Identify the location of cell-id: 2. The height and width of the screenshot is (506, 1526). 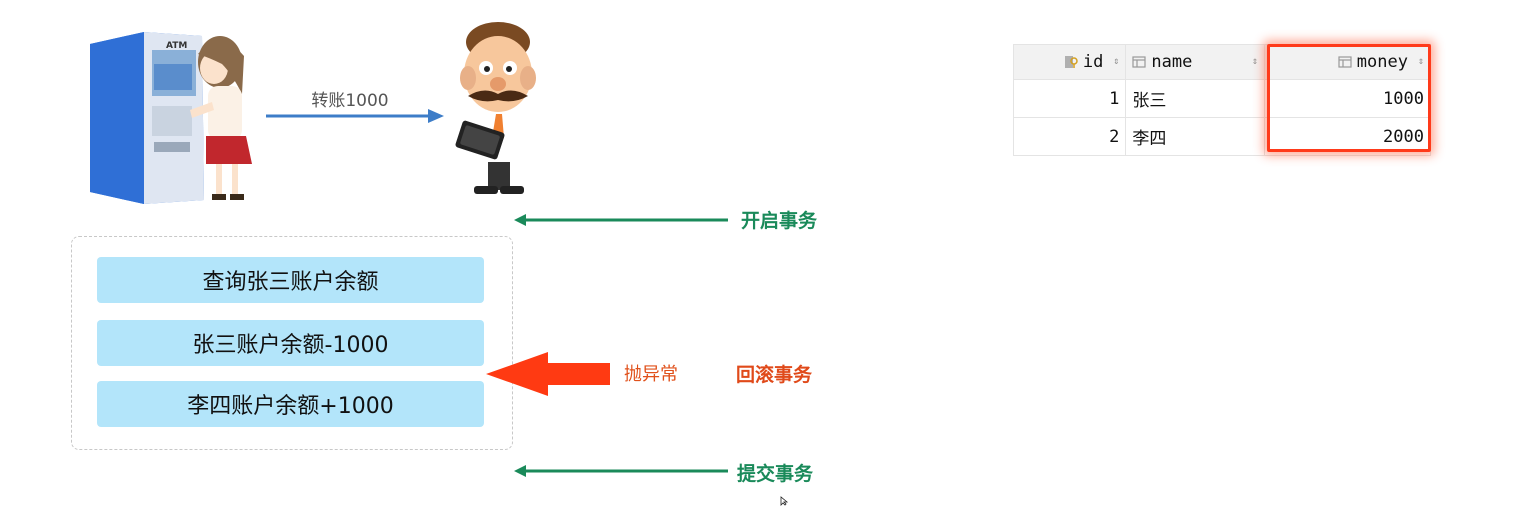
(1069, 136).